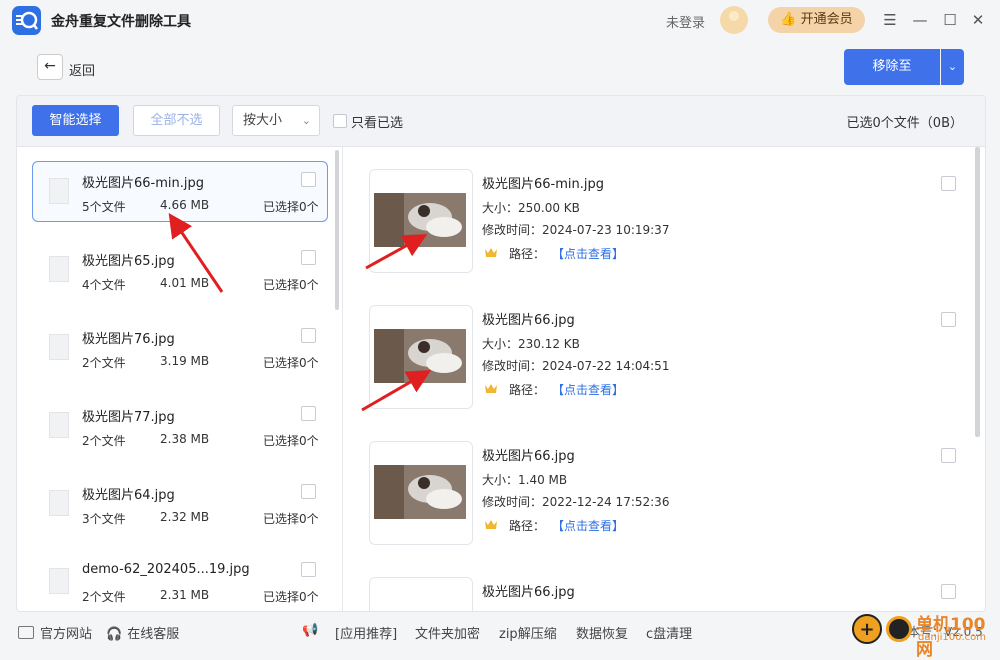 This screenshot has height=660, width=1000. I want to click on selected-summary: 已选0个文件（0B）, so click(904, 123).